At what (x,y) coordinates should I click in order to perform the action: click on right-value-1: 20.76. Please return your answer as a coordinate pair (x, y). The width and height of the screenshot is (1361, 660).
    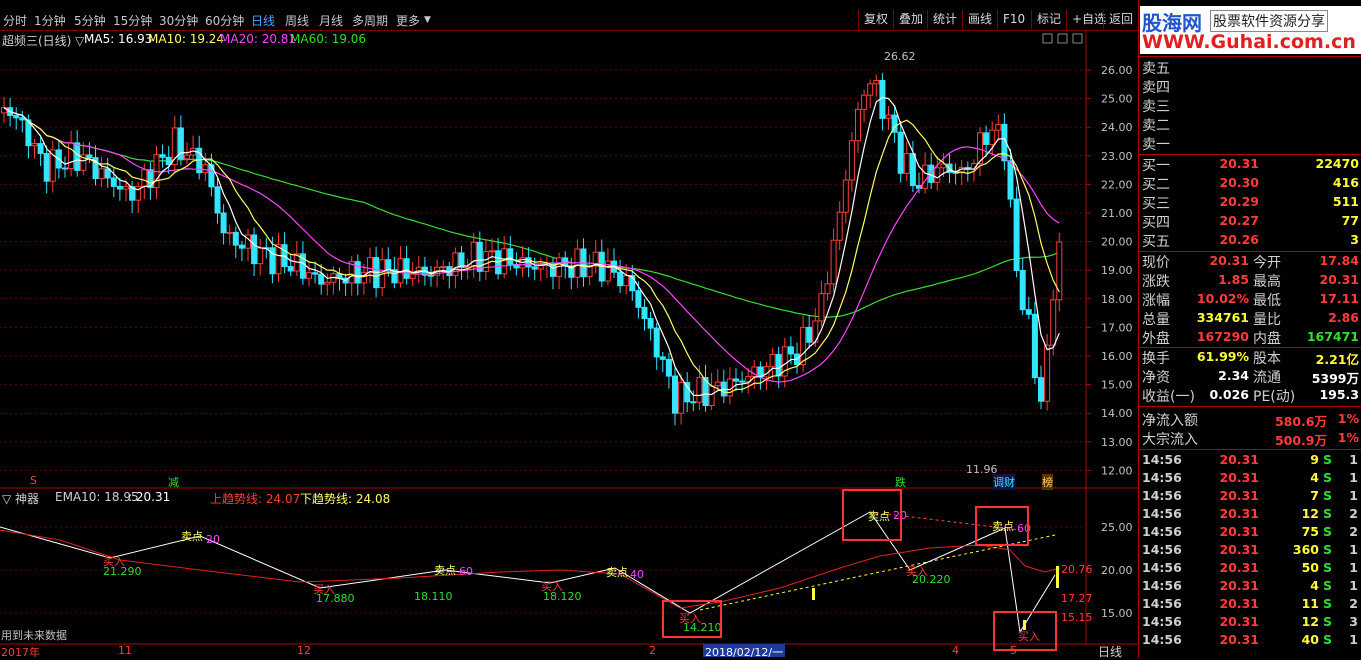
    Looking at the image, I should click on (1077, 569).